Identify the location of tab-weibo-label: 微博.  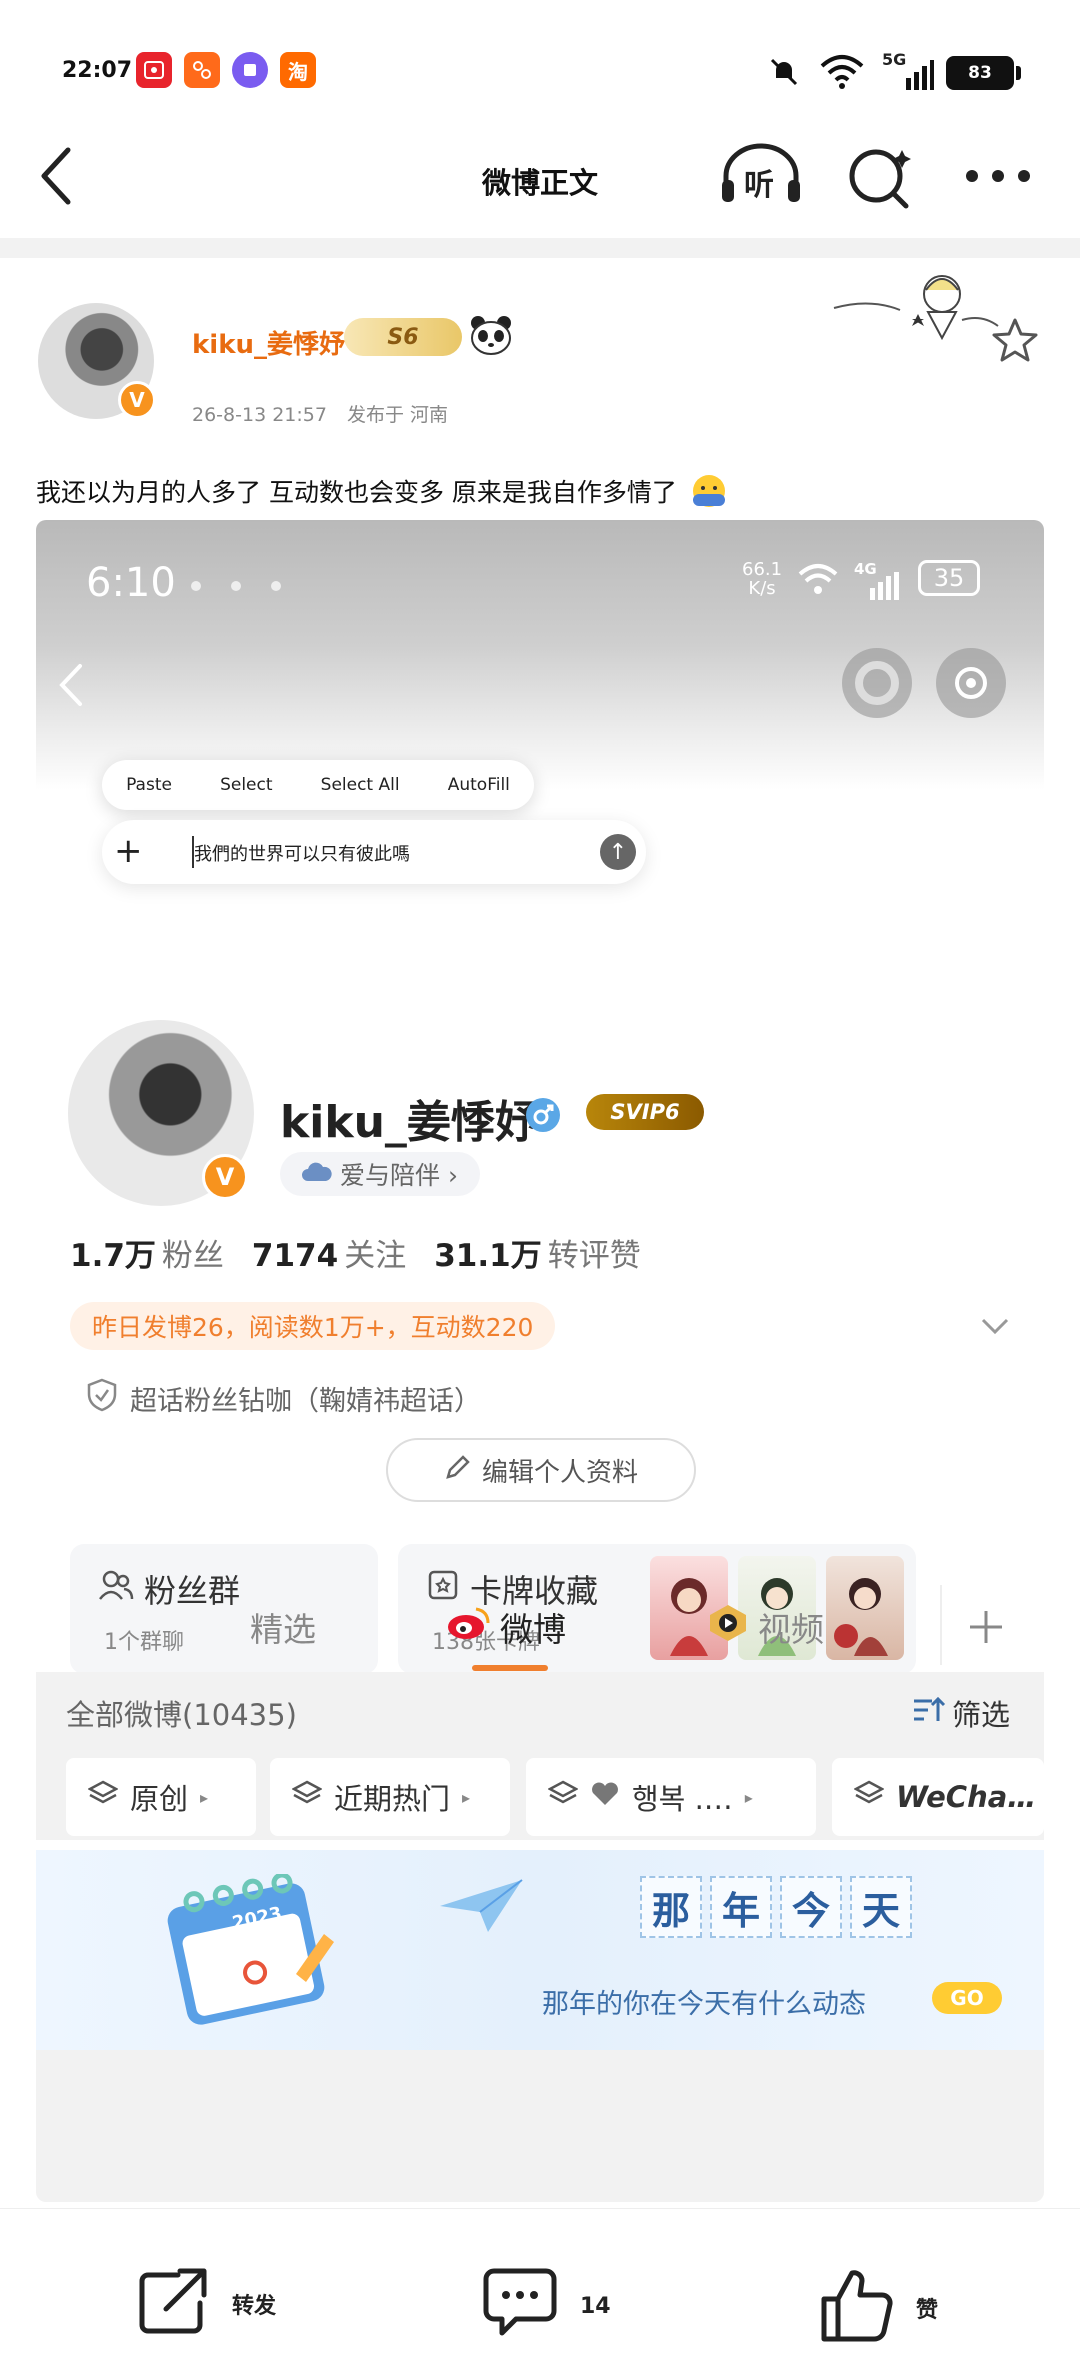
(533, 1629).